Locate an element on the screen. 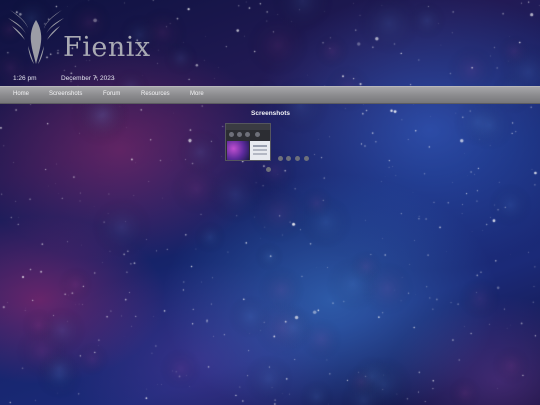  site-logo: Fienix is located at coordinates (78, 37).